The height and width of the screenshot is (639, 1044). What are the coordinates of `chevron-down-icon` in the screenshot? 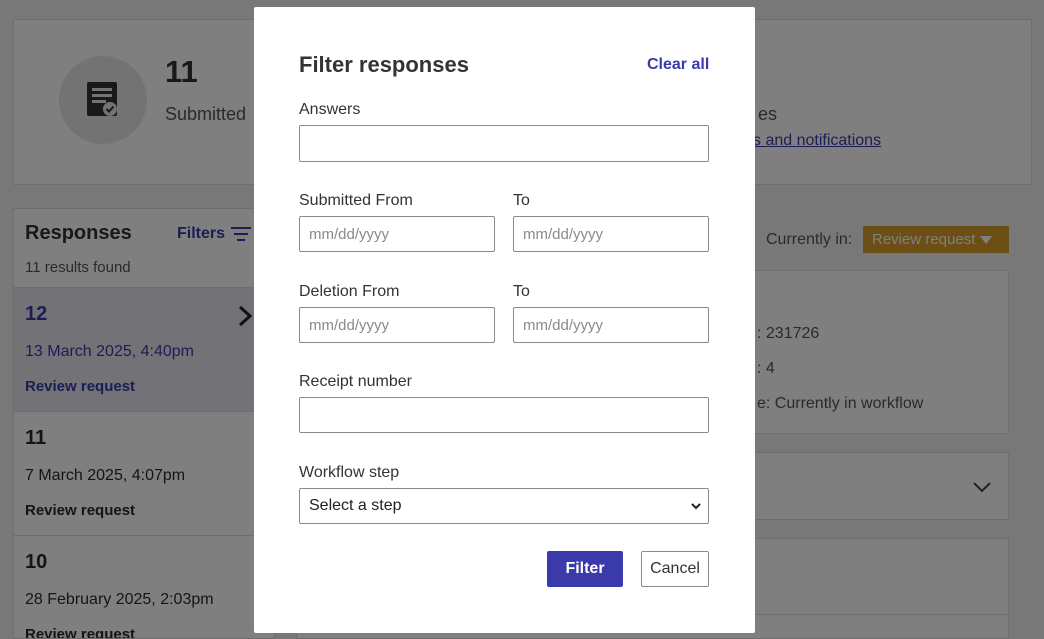 It's located at (696, 506).